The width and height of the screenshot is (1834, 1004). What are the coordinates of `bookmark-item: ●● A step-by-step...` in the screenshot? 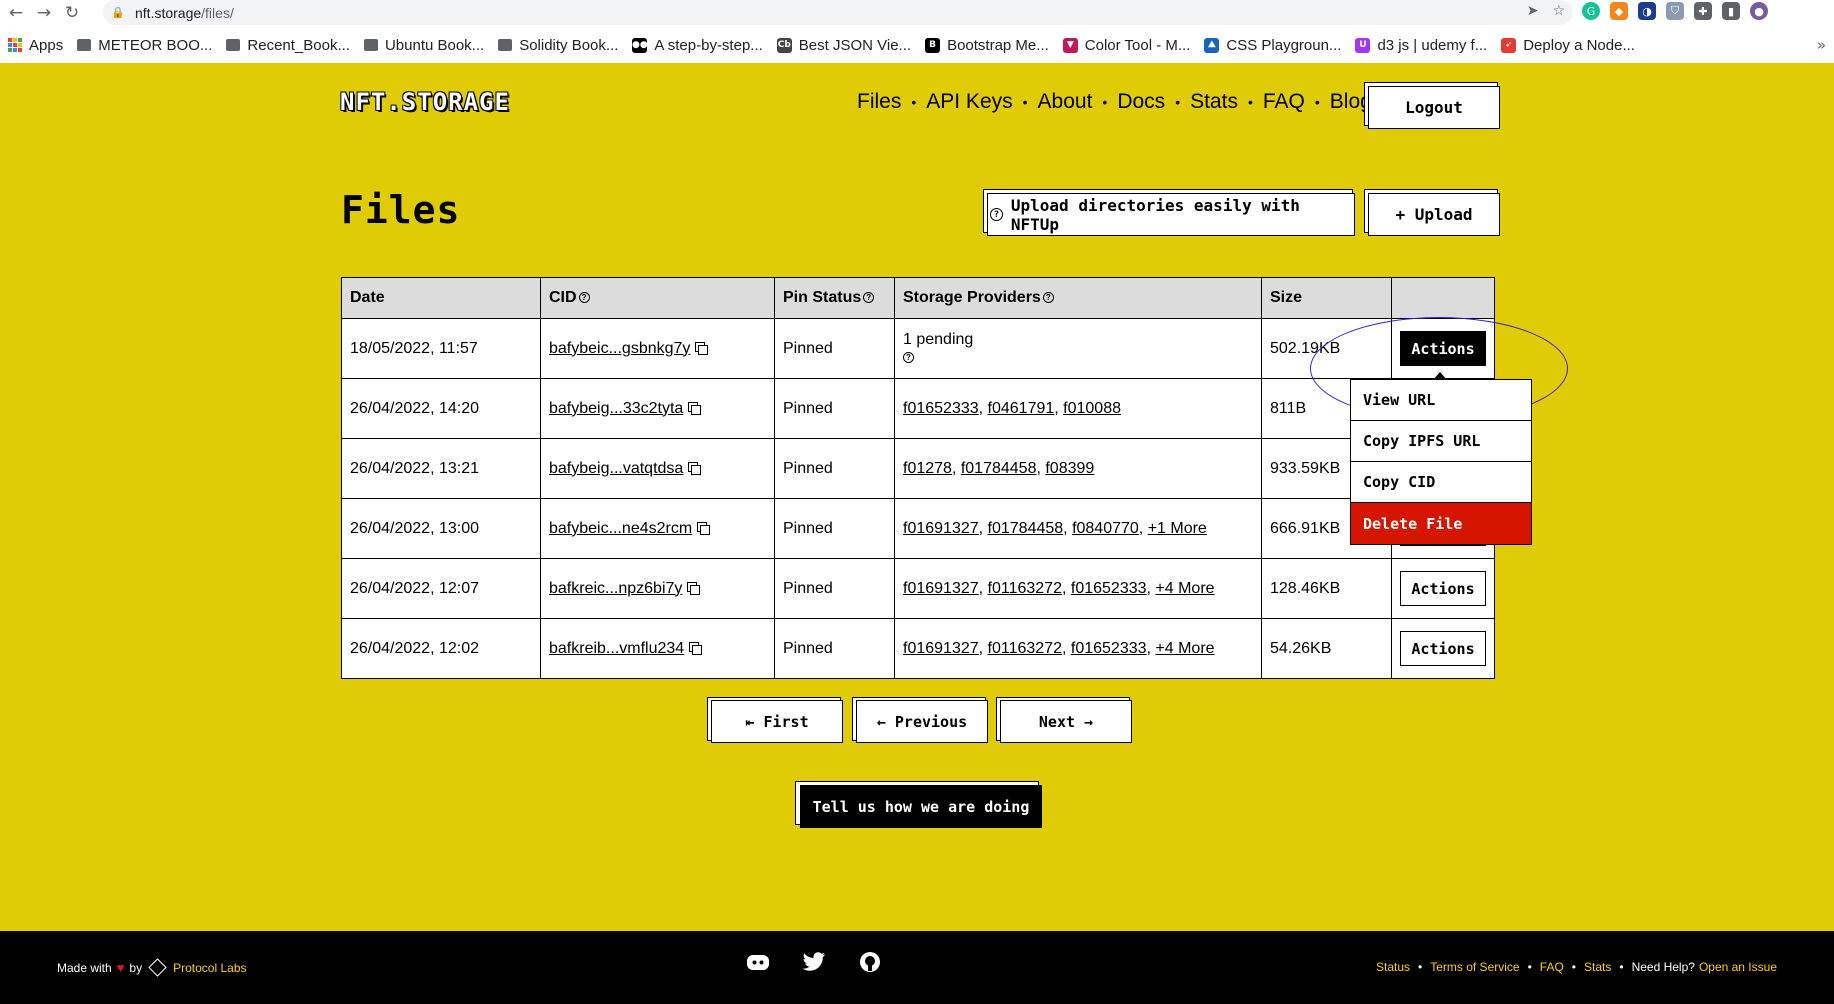 It's located at (697, 45).